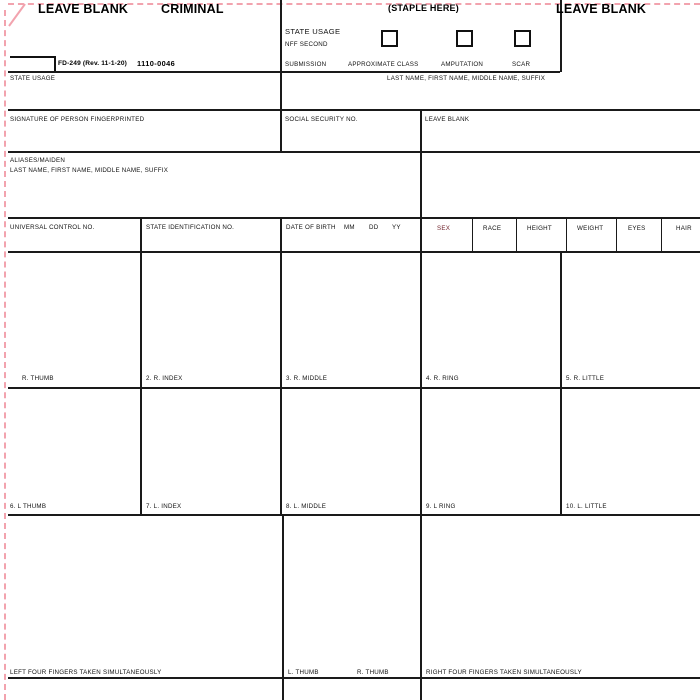  I want to click on print-label-l-ring: 9. L RING, so click(441, 506).